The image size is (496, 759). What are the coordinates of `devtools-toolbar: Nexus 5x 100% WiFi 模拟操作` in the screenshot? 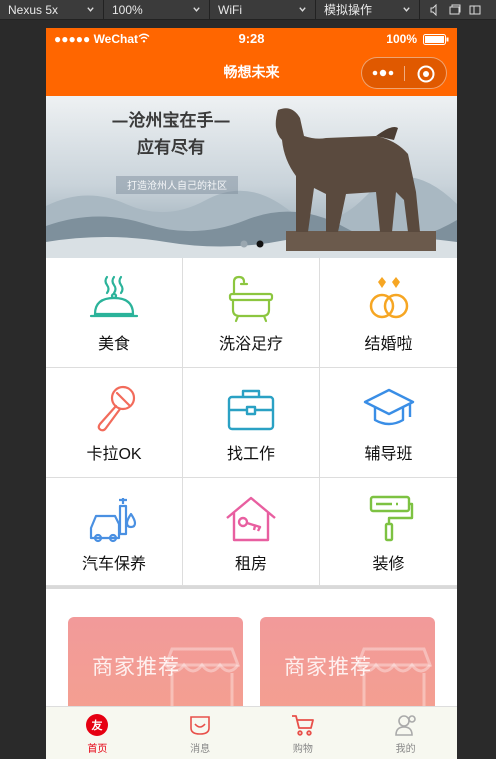 It's located at (248, 10).